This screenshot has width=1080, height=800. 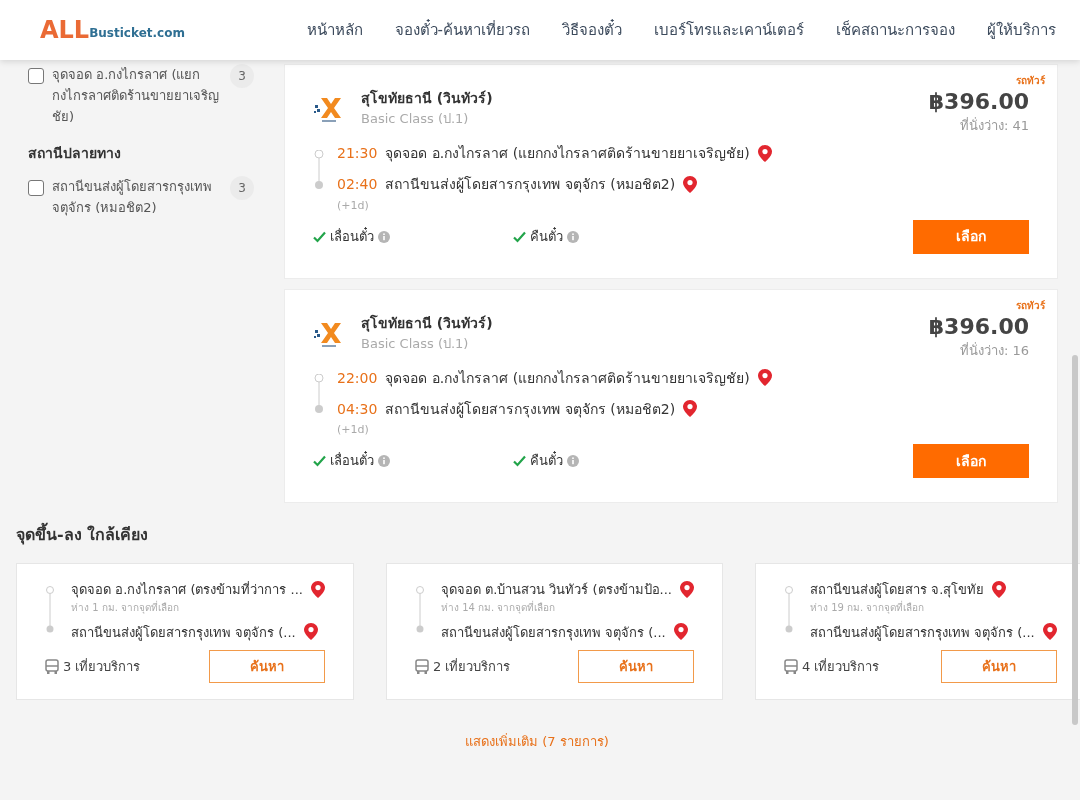 What do you see at coordinates (357, 184) in the screenshot?
I see `arrival-time: 02:40` at bounding box center [357, 184].